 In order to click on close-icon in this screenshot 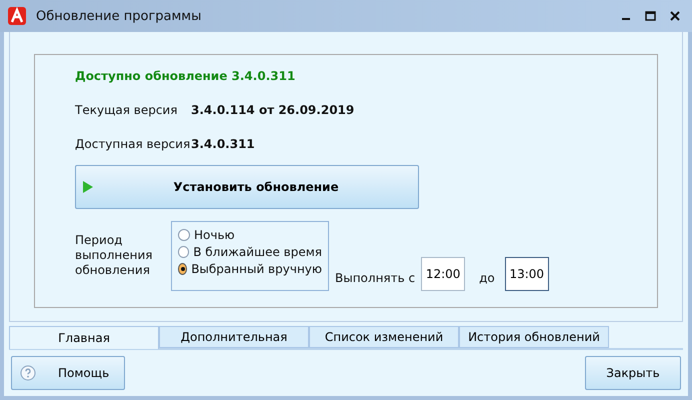, I will do `click(675, 16)`.